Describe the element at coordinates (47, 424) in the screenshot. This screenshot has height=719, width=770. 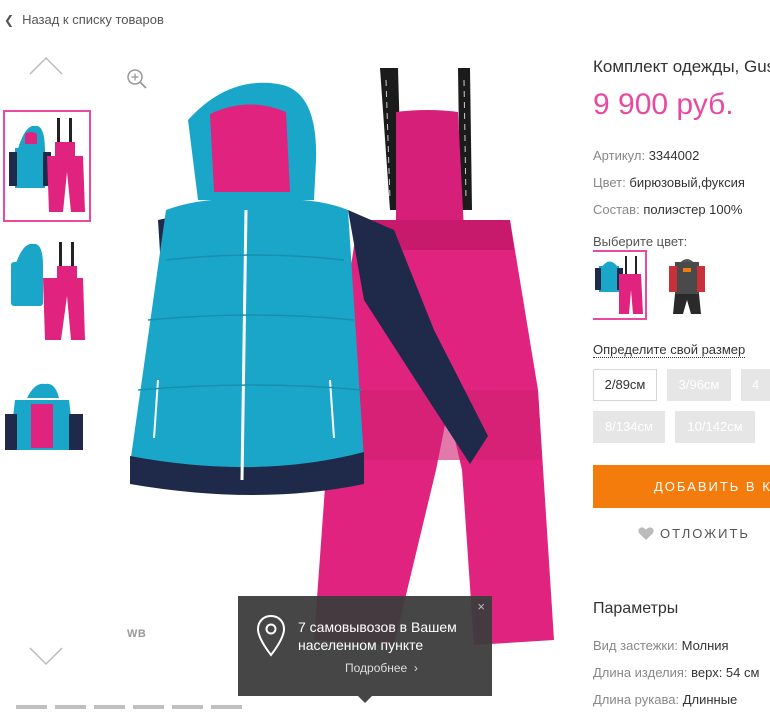
I see `thumbnail-jacket-open` at that location.